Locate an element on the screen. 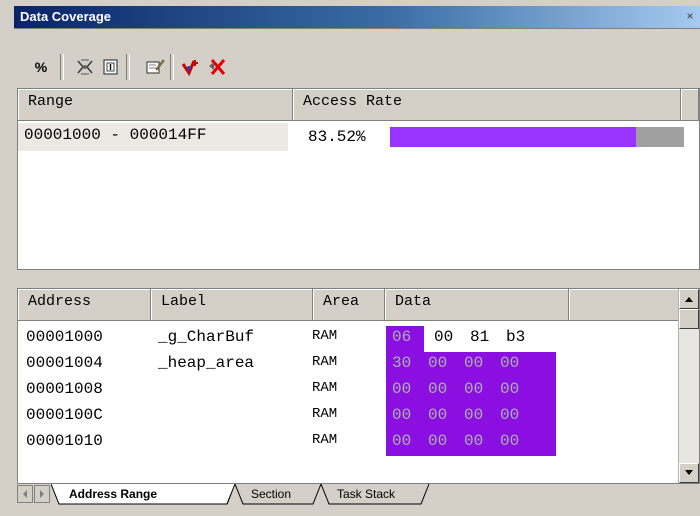 The height and width of the screenshot is (516, 700). range-row: 00001000 - 000014FF 83.52% is located at coordinates (358, 137).